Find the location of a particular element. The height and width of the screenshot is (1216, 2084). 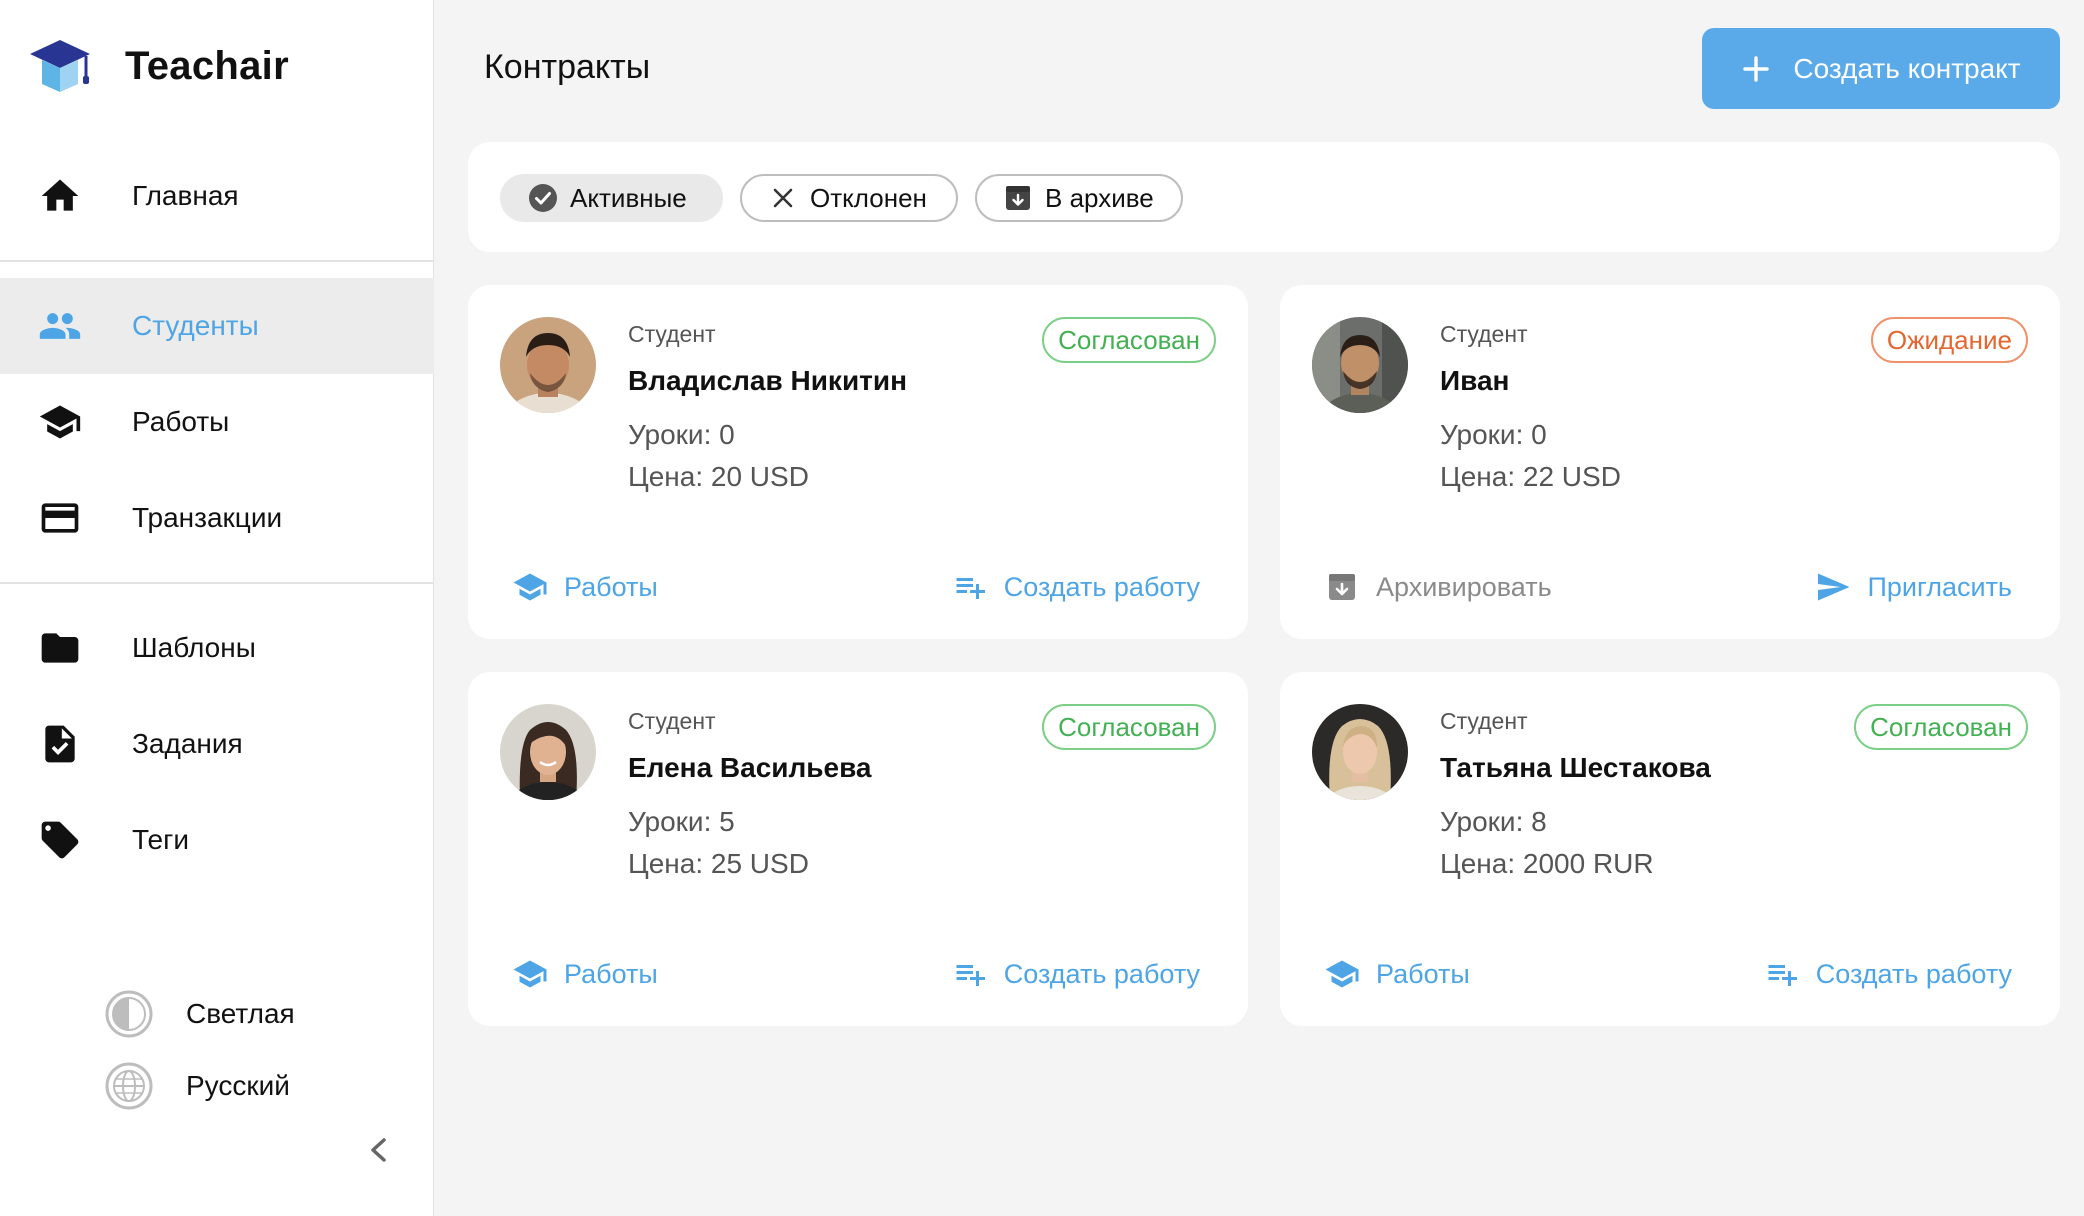

chevron-left-icon is located at coordinates (378, 1150).